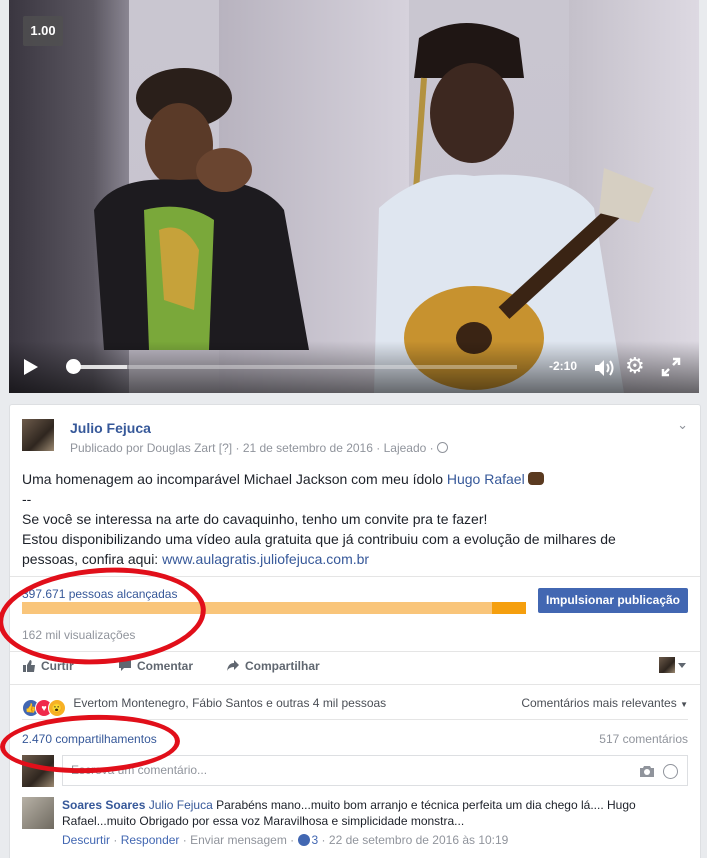 Image resolution: width=707 pixels, height=858 pixels. I want to click on published-by-link: Douglas Zart, so click(181, 448).